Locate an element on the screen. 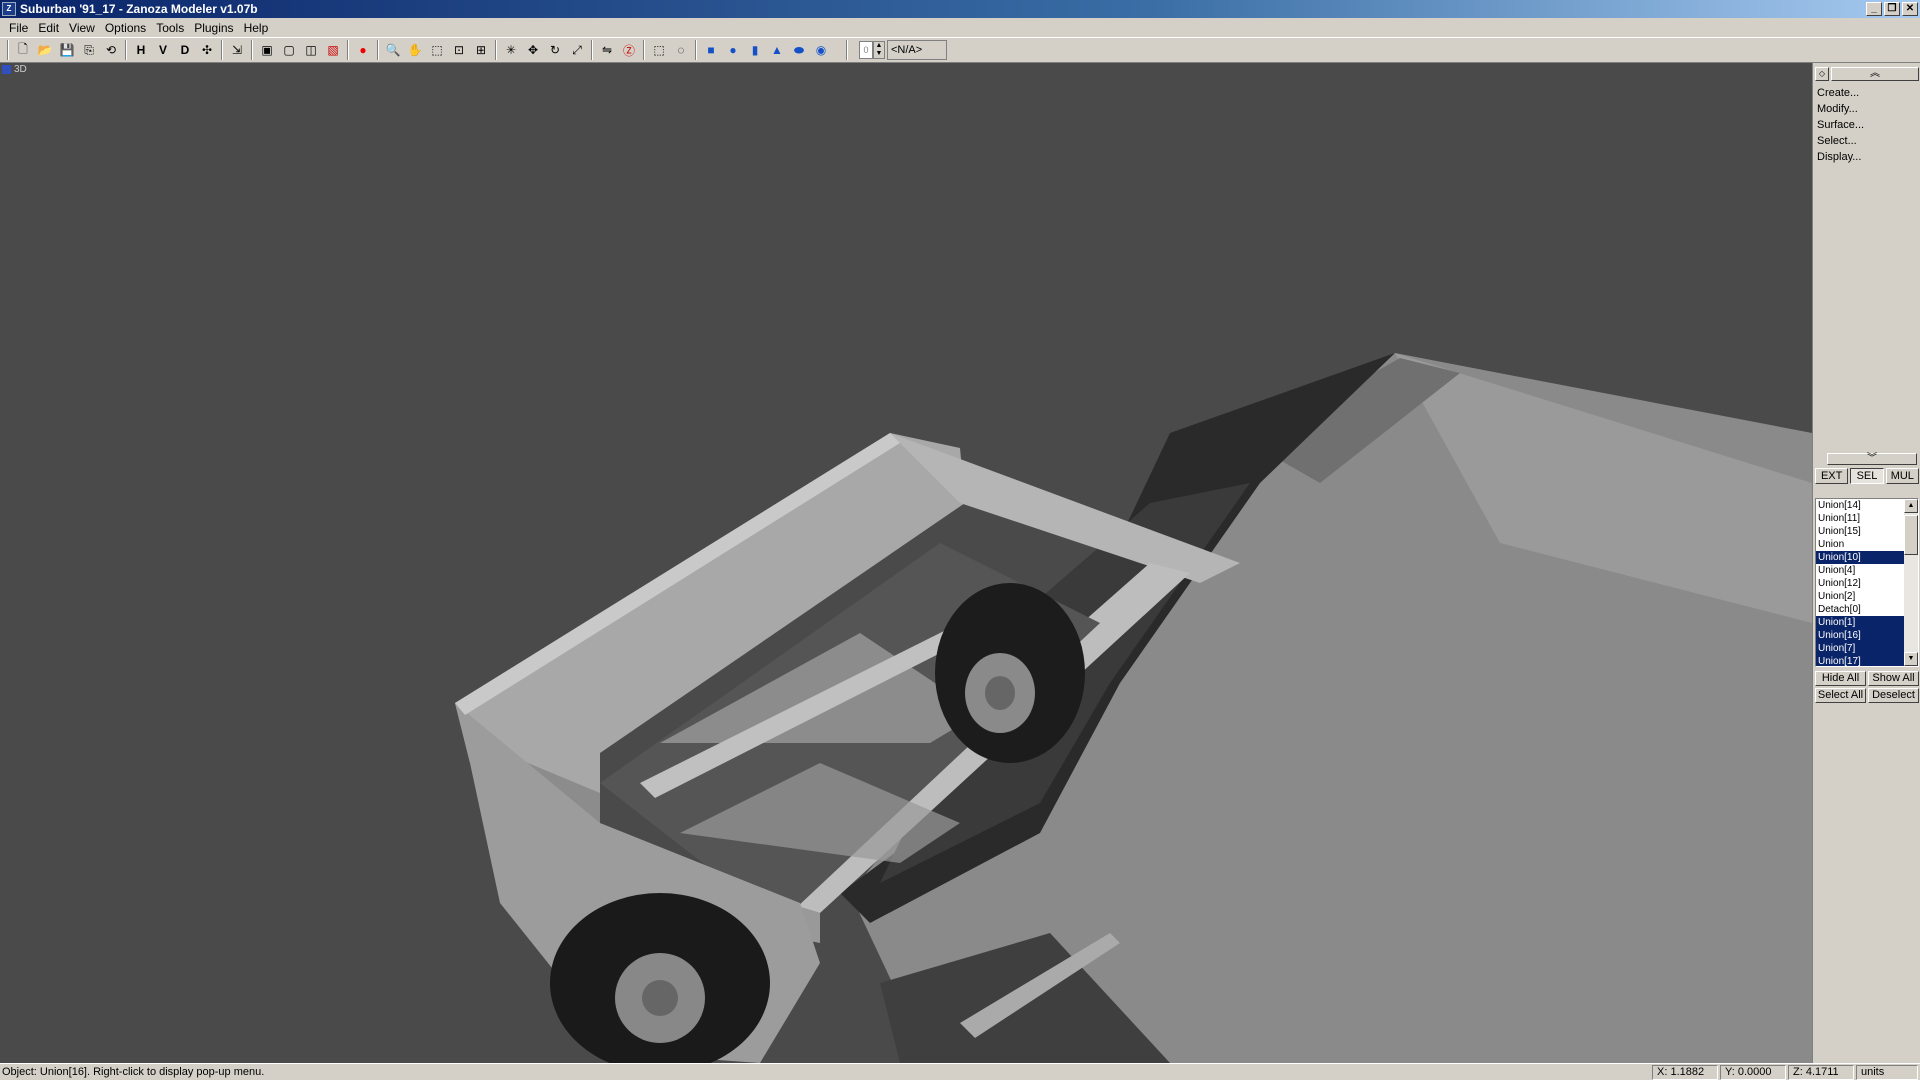  cube-flat-icon: ▢ is located at coordinates (289, 50).